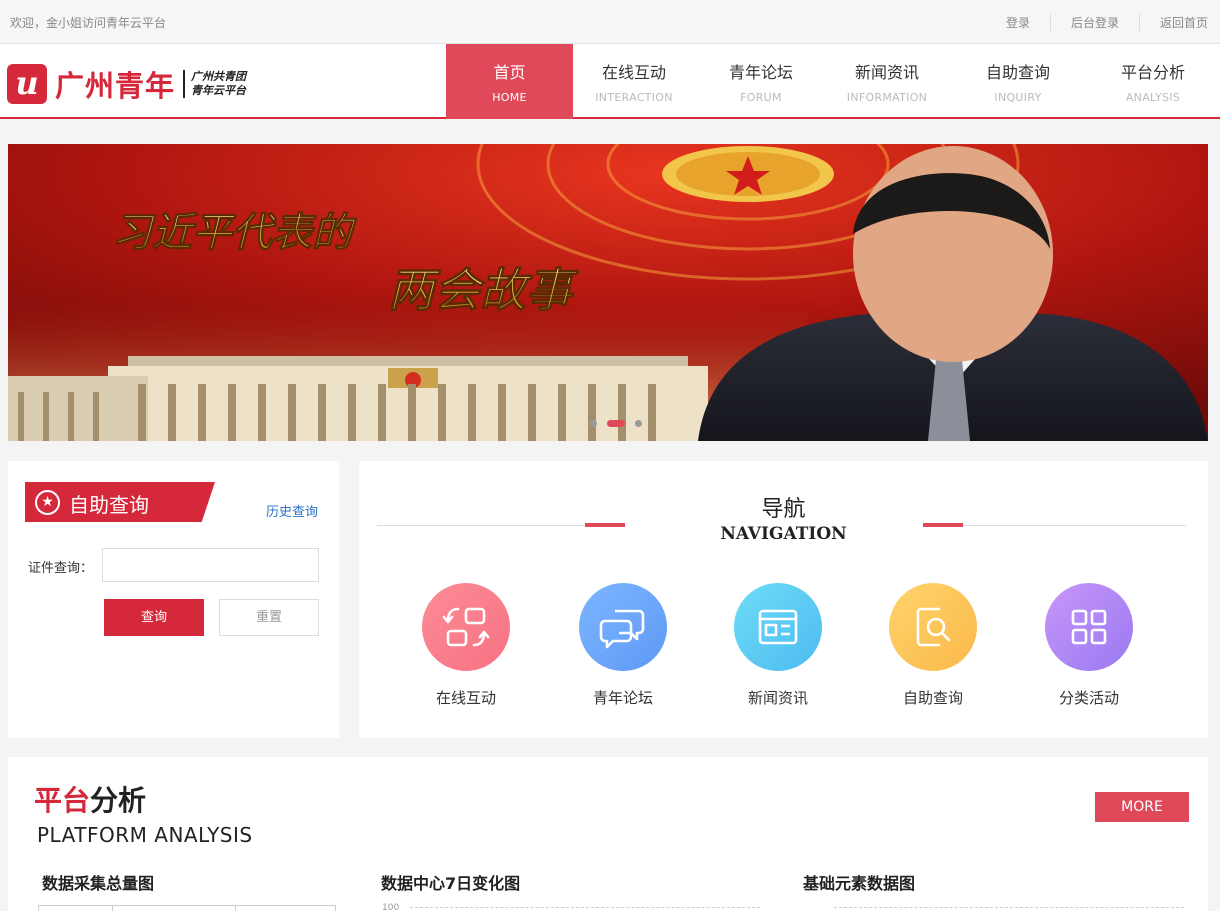  I want to click on chart-title-collection-total: 数据采集总量图, so click(98, 883).